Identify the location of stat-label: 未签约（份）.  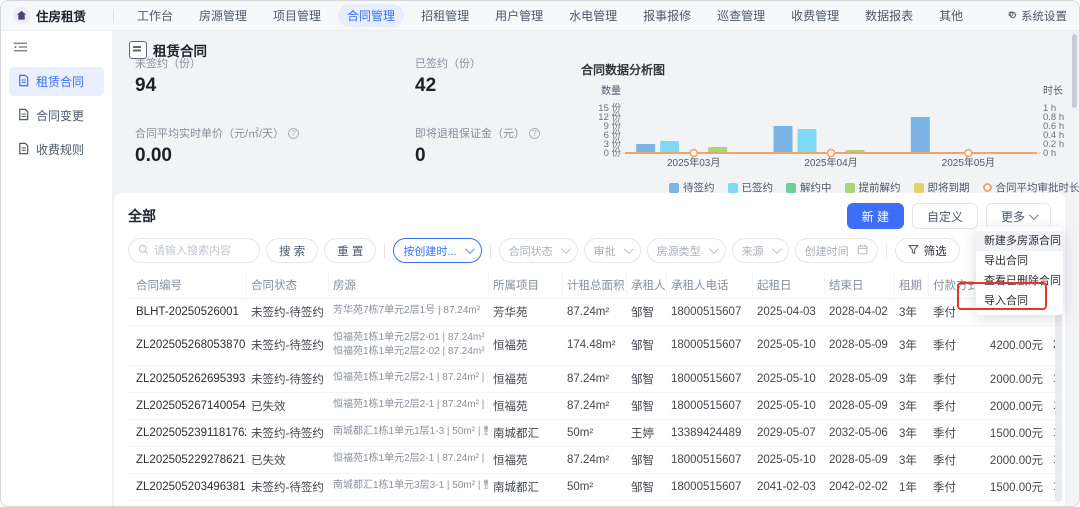
(168, 63).